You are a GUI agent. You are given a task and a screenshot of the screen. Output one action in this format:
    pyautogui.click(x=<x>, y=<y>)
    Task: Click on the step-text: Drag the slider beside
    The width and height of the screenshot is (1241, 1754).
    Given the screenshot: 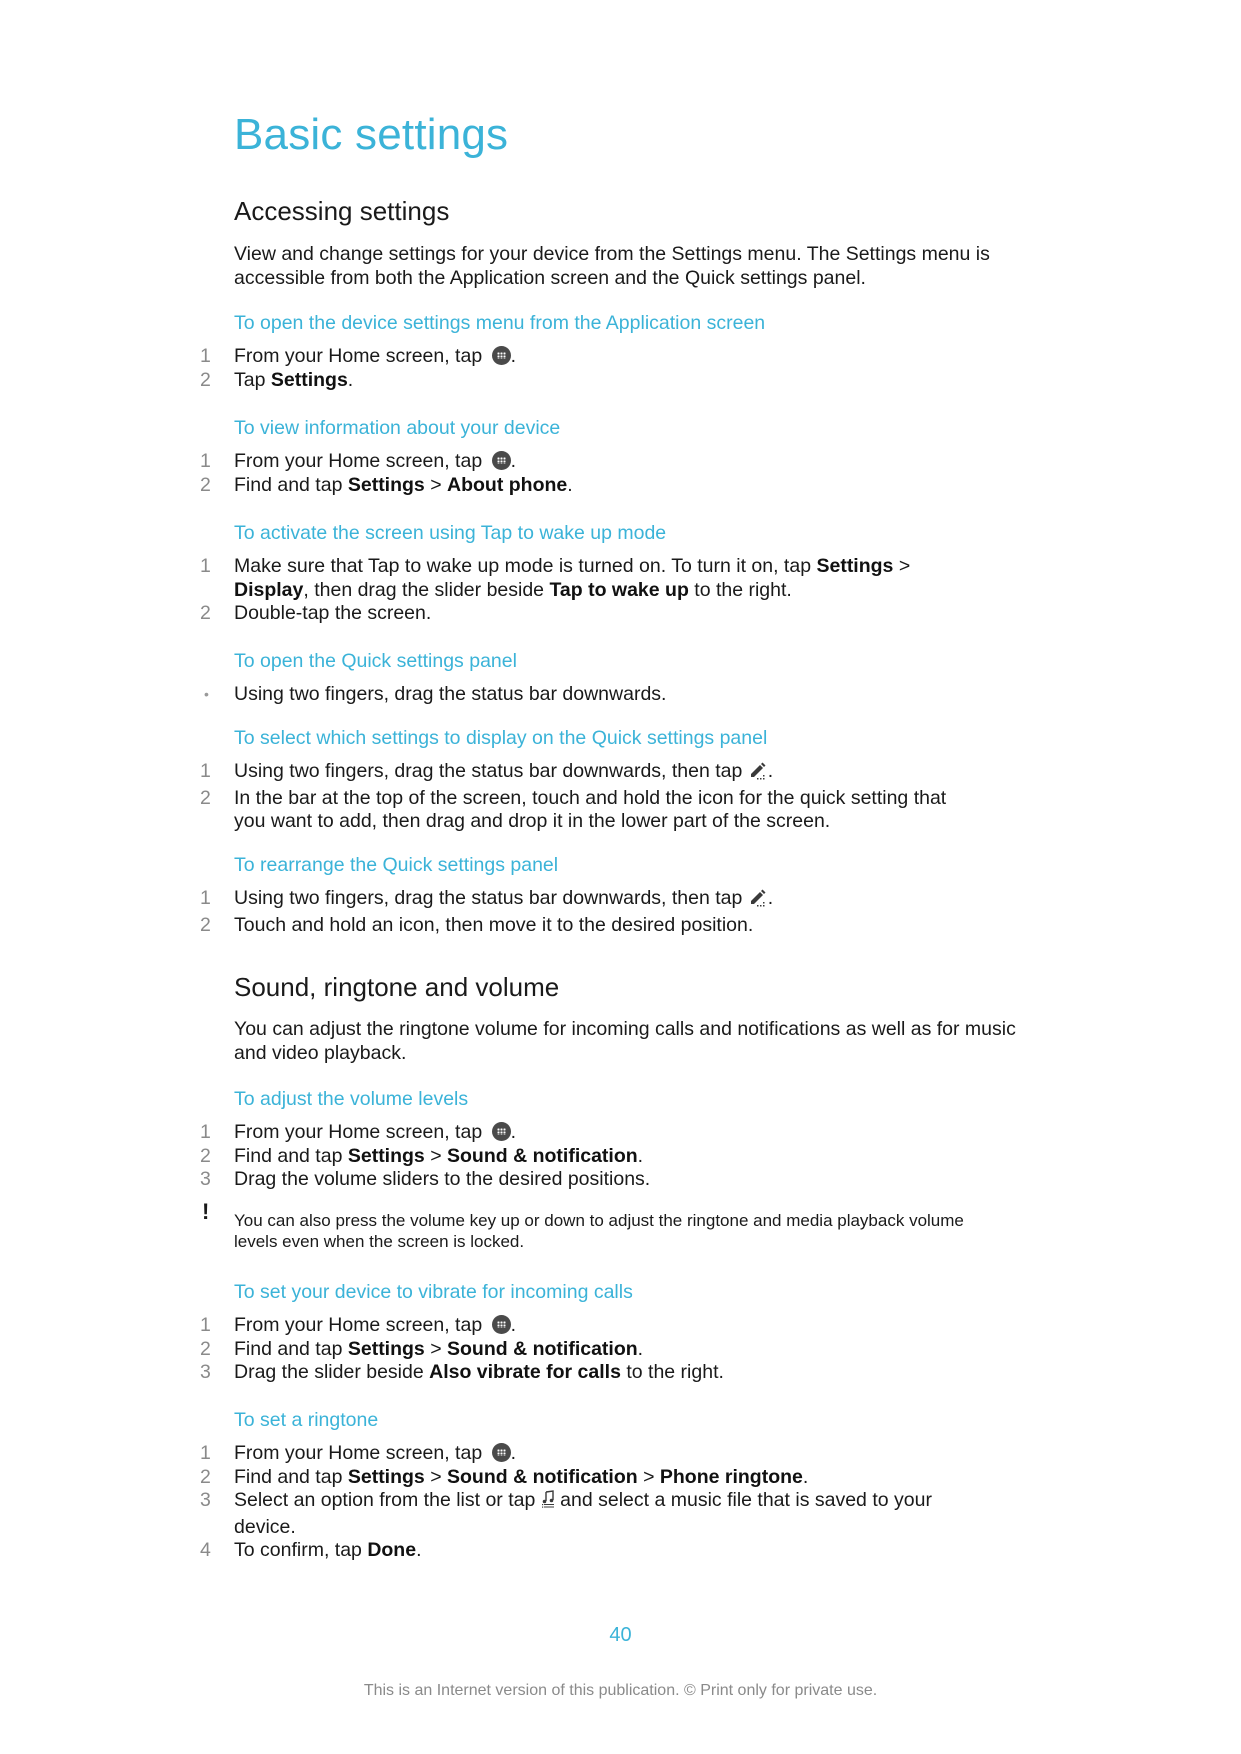 What is the action you would take?
    pyautogui.click(x=332, y=1372)
    